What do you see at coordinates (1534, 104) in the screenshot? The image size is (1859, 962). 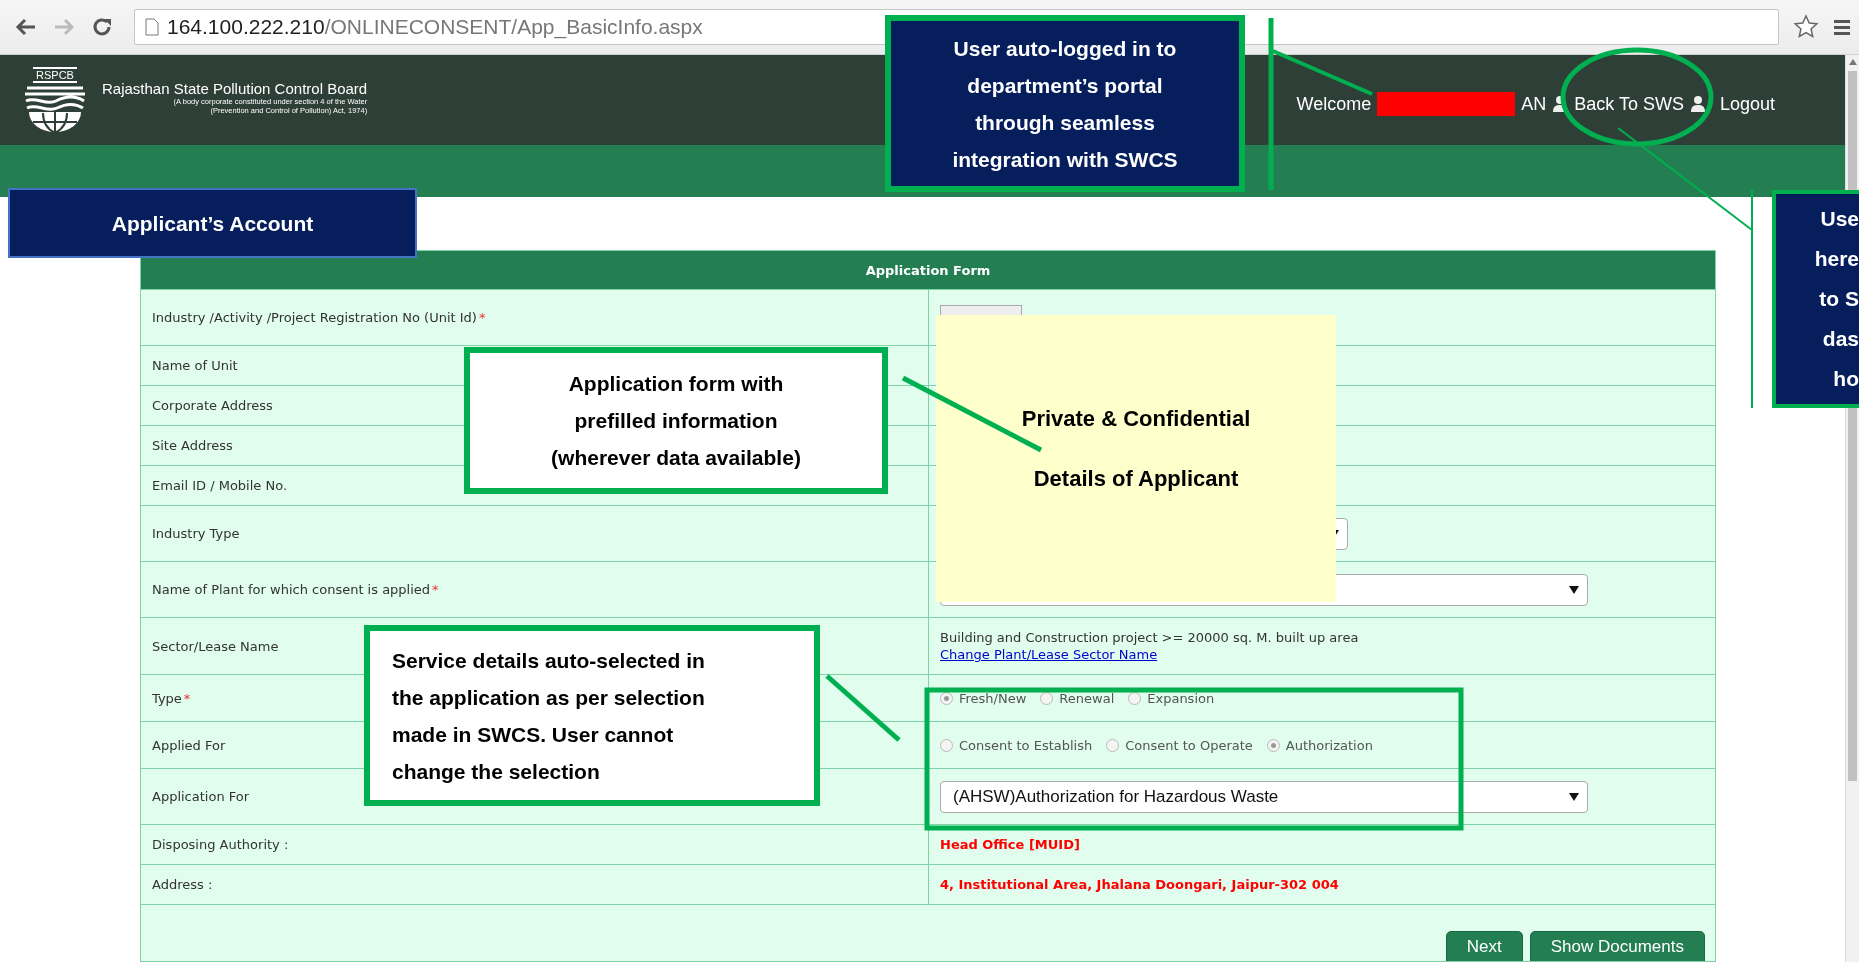 I see `user-name-text: AN` at bounding box center [1534, 104].